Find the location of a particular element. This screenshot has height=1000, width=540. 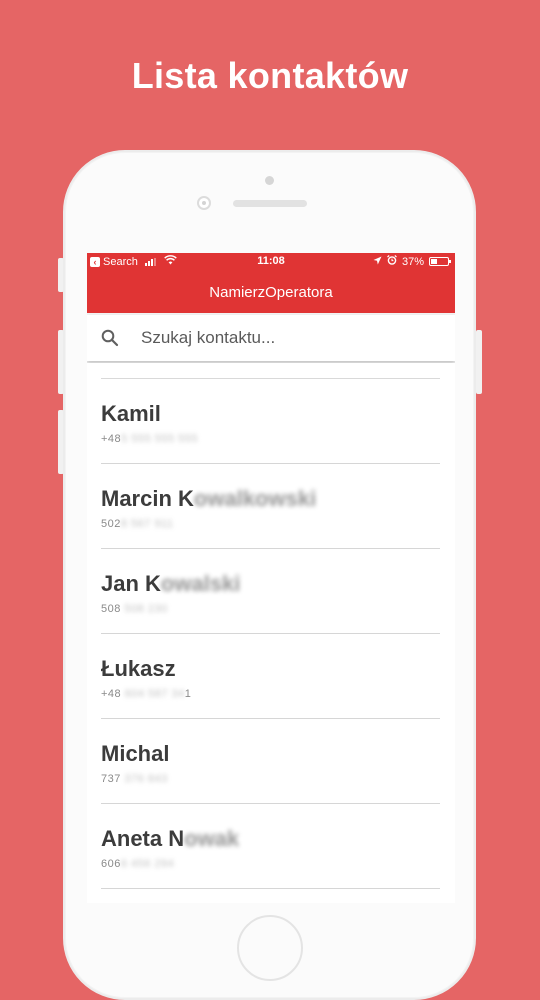

contact-item: Marcin Kowalkowski 5028 567 911 is located at coordinates (270, 506).